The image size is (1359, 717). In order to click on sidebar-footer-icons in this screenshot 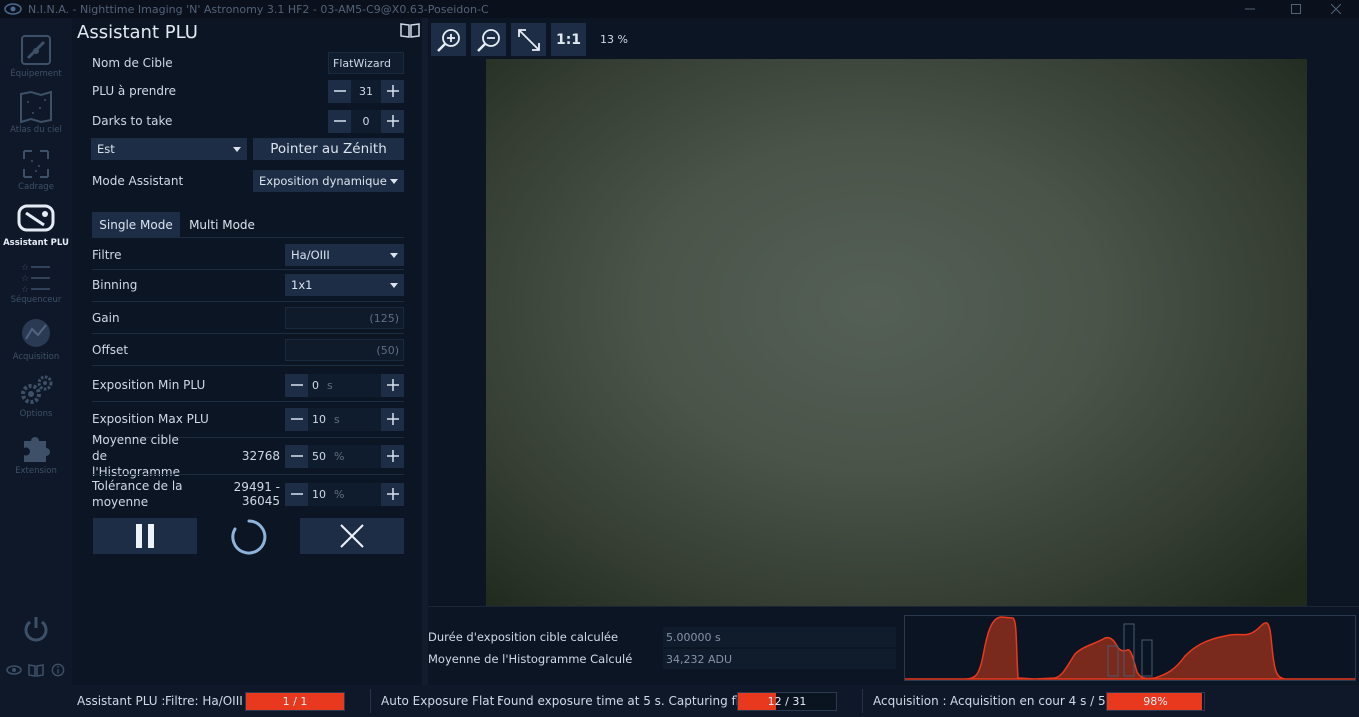, I will do `click(36, 670)`.